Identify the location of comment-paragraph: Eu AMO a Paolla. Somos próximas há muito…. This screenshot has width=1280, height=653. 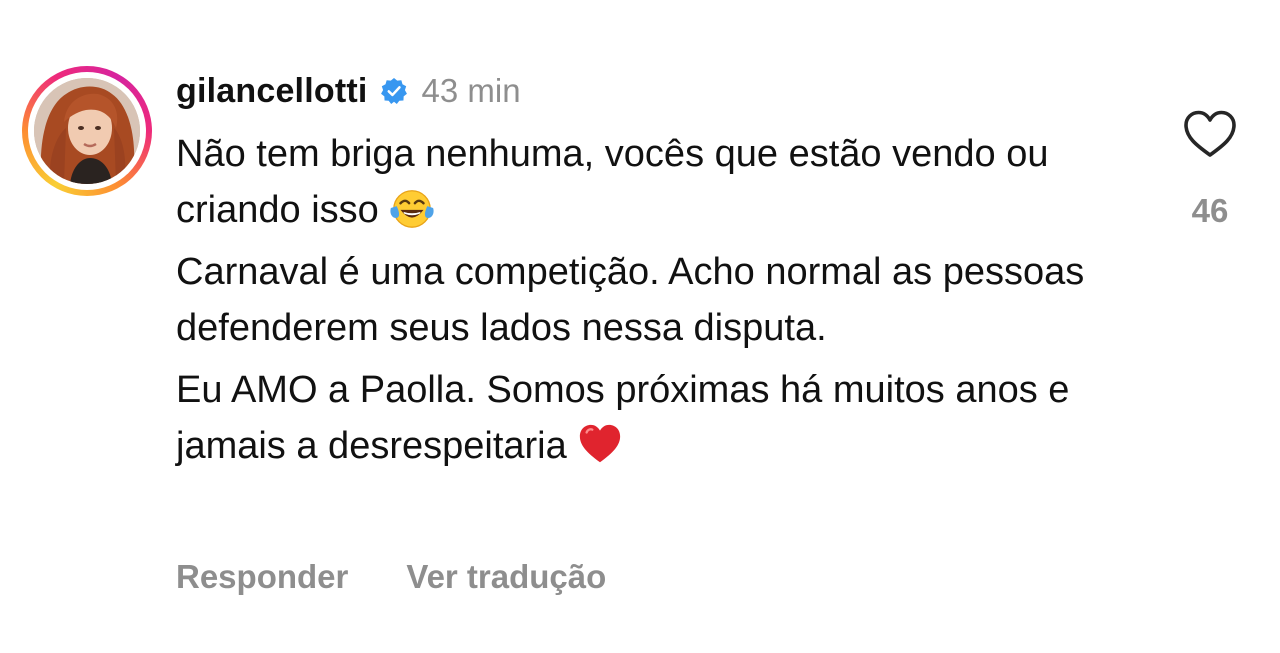
(636, 418).